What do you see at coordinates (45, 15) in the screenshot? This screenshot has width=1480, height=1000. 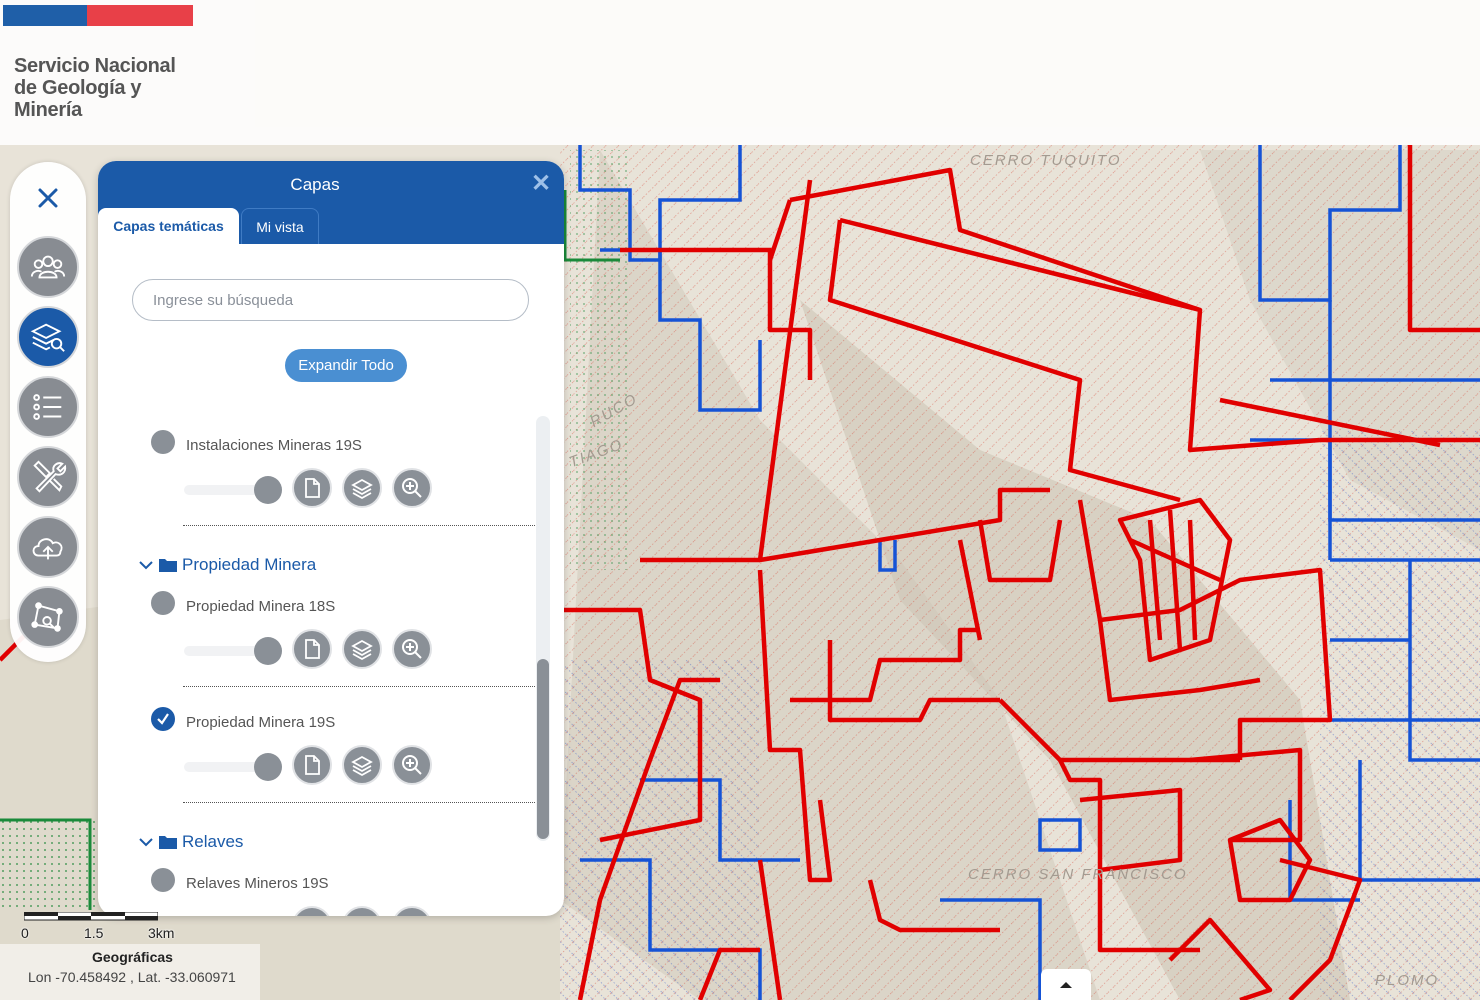 I see `flag-blue-stripe` at bounding box center [45, 15].